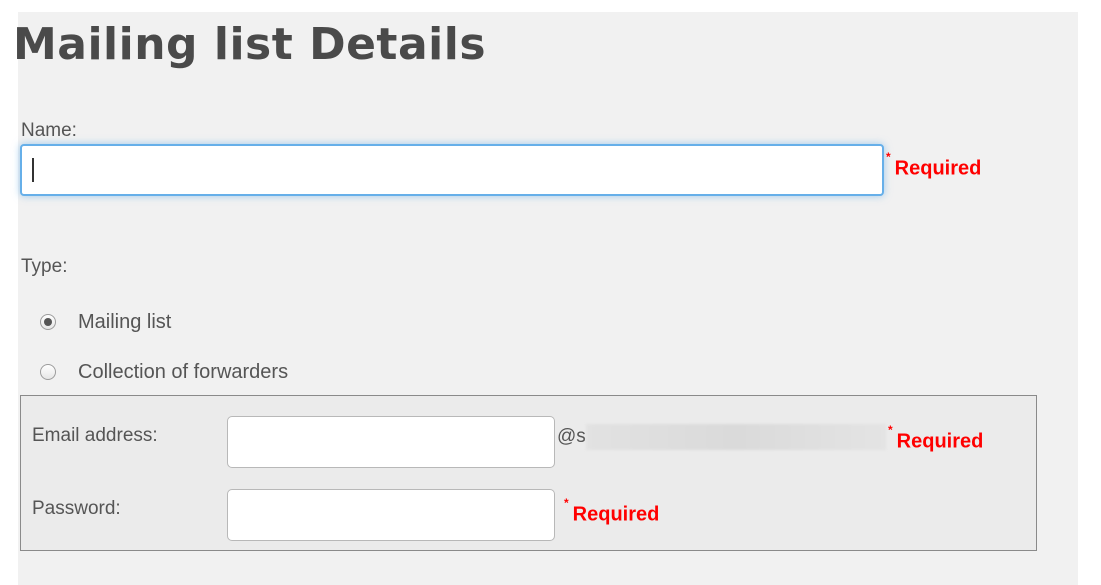 The width and height of the screenshot is (1101, 585). What do you see at coordinates (48, 322) in the screenshot?
I see `radio-mailing-list` at bounding box center [48, 322].